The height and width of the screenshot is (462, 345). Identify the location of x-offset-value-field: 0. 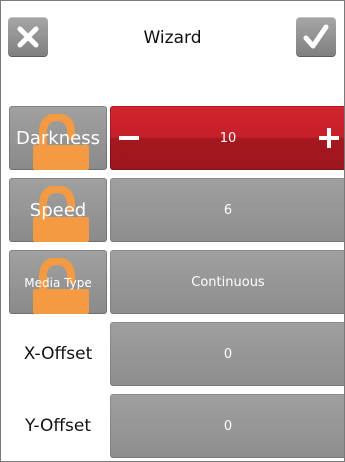
(227, 354).